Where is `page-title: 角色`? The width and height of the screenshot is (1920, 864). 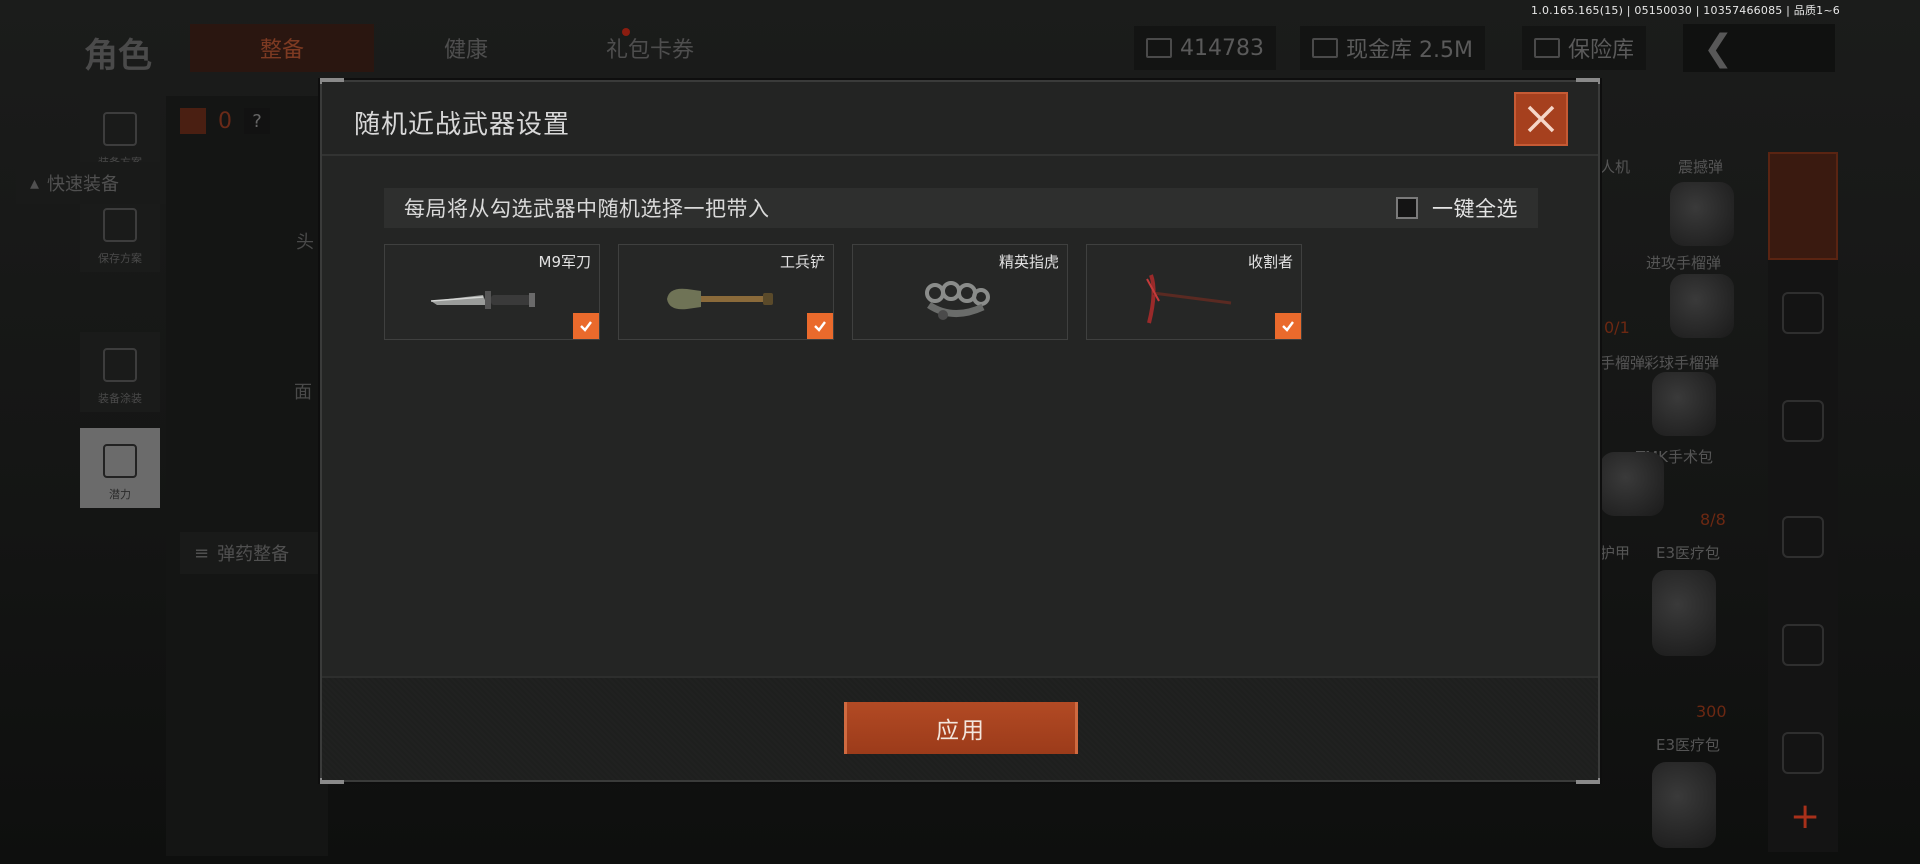 page-title: 角色 is located at coordinates (118, 56).